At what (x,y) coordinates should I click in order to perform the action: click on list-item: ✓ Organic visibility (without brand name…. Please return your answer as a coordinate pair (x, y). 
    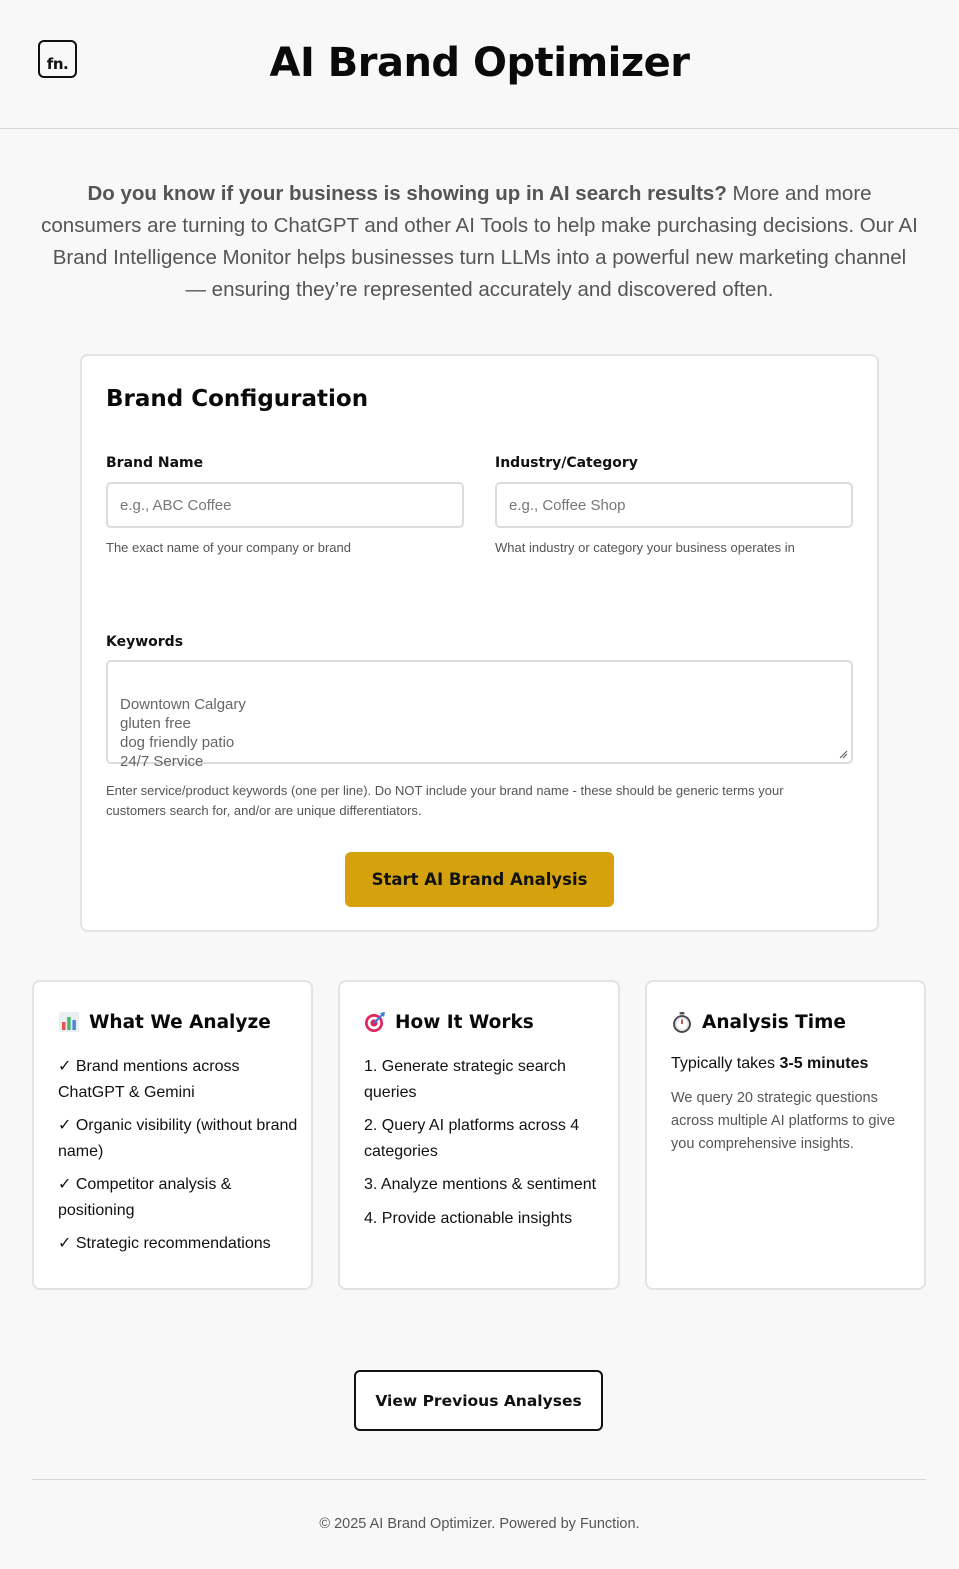
    Looking at the image, I should click on (178, 1138).